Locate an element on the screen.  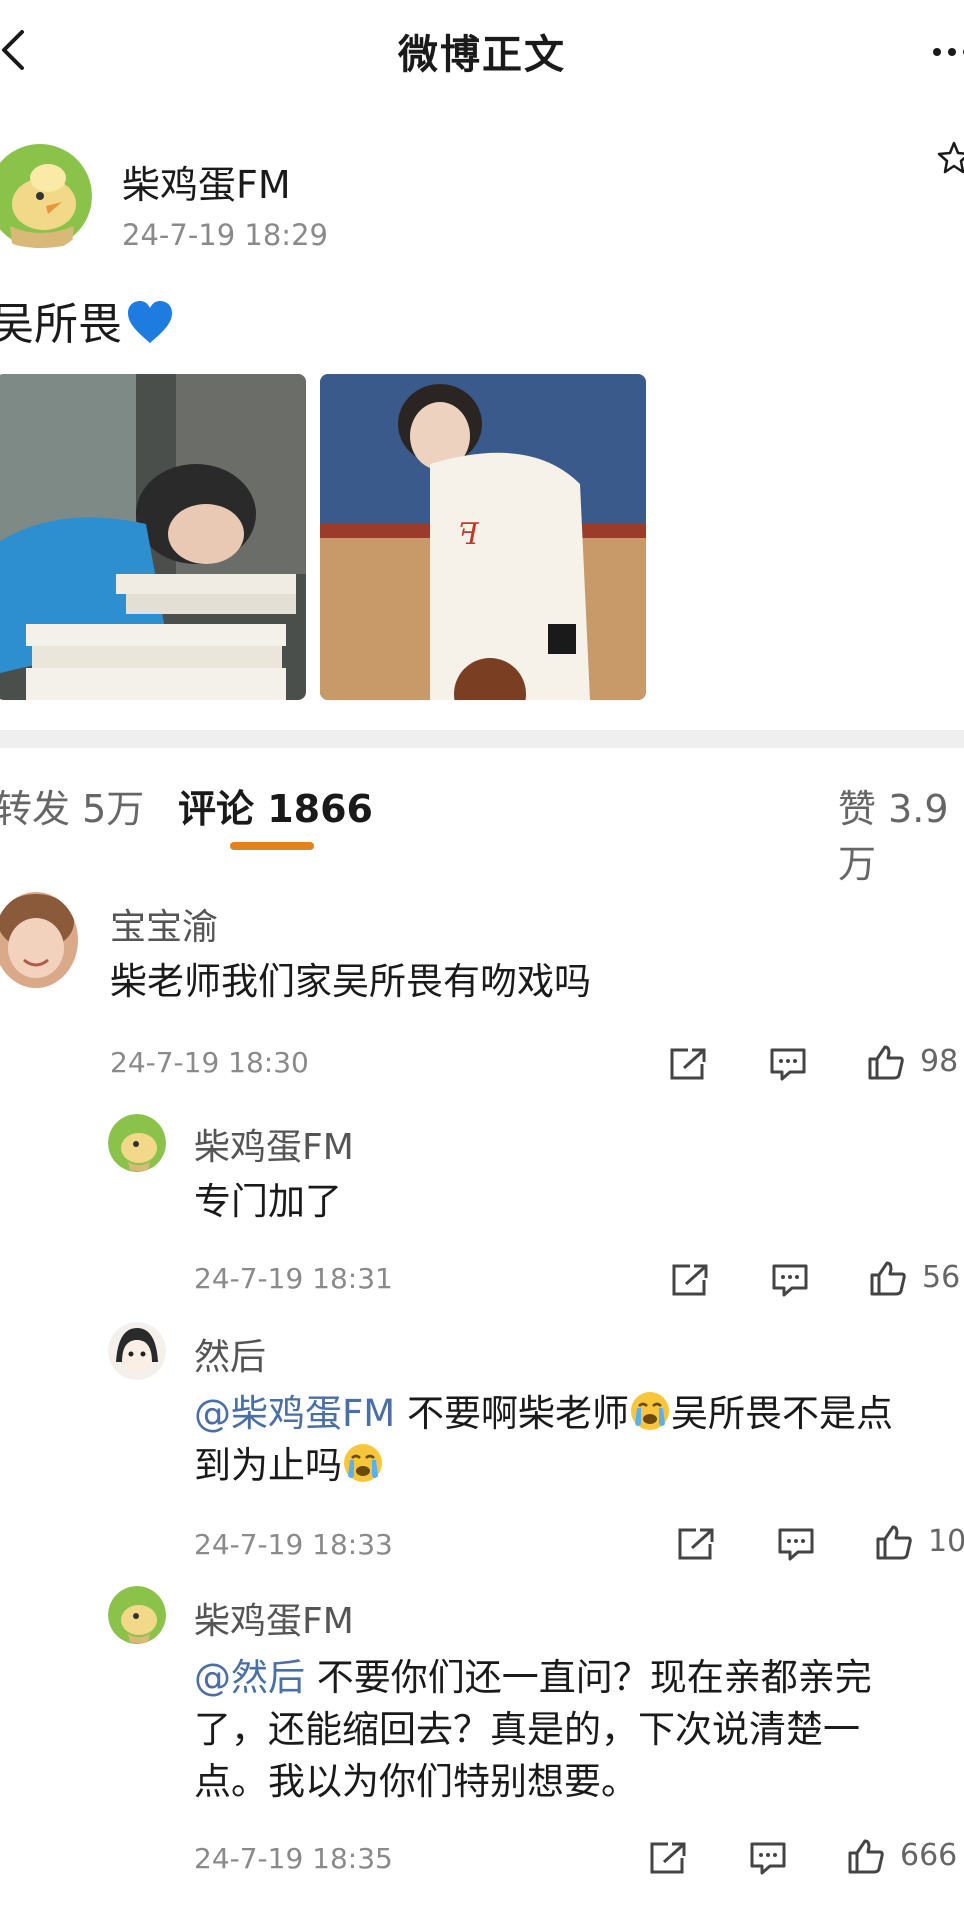
tab-reposts: 转发 5万 is located at coordinates (72, 805).